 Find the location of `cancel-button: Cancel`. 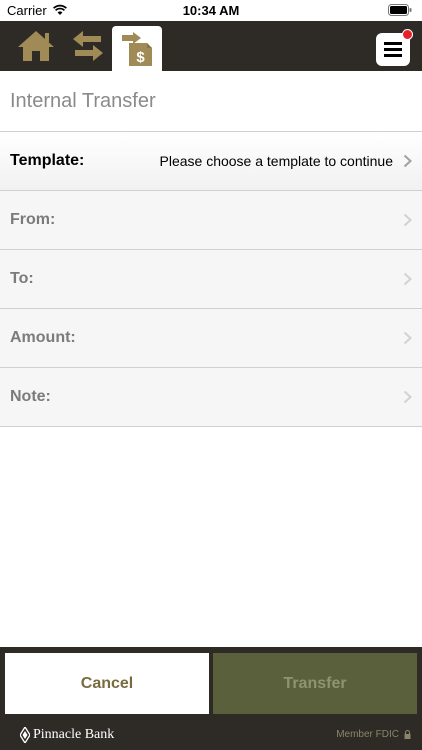

cancel-button: Cancel is located at coordinates (107, 683).